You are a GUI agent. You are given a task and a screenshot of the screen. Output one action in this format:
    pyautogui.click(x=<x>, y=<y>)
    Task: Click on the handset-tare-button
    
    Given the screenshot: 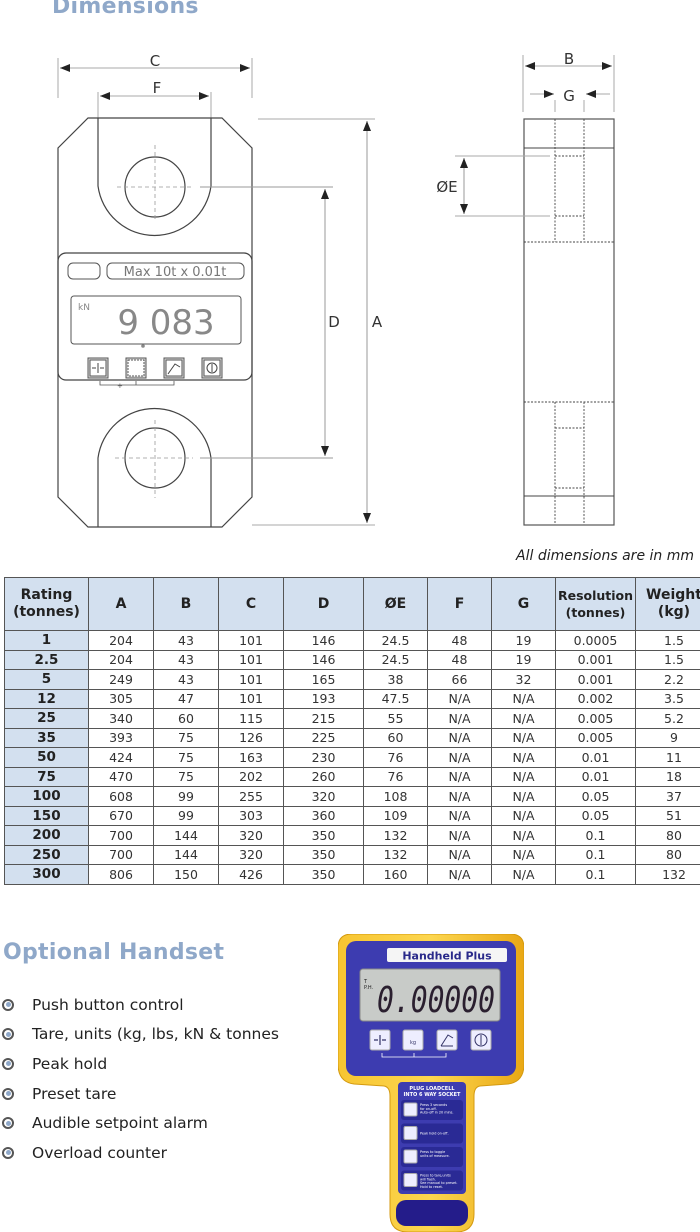 What is the action you would take?
    pyautogui.click(x=380, y=1040)
    